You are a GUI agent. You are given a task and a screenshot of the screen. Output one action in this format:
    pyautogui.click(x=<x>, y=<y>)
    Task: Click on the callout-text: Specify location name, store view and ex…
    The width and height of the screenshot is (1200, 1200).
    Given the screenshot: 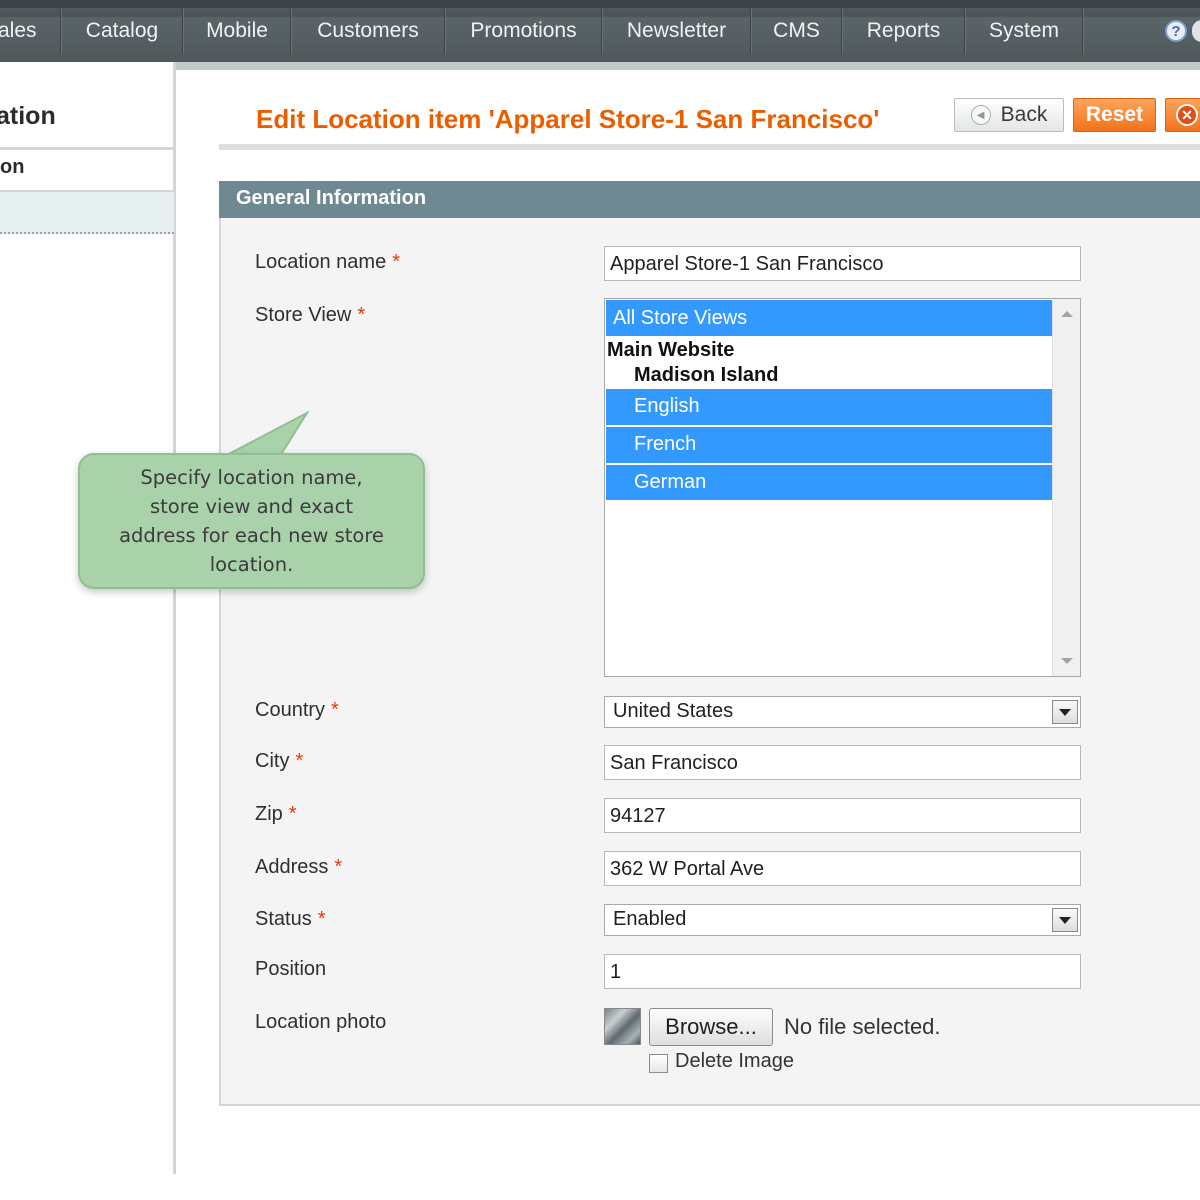 What is the action you would take?
    pyautogui.click(x=251, y=521)
    